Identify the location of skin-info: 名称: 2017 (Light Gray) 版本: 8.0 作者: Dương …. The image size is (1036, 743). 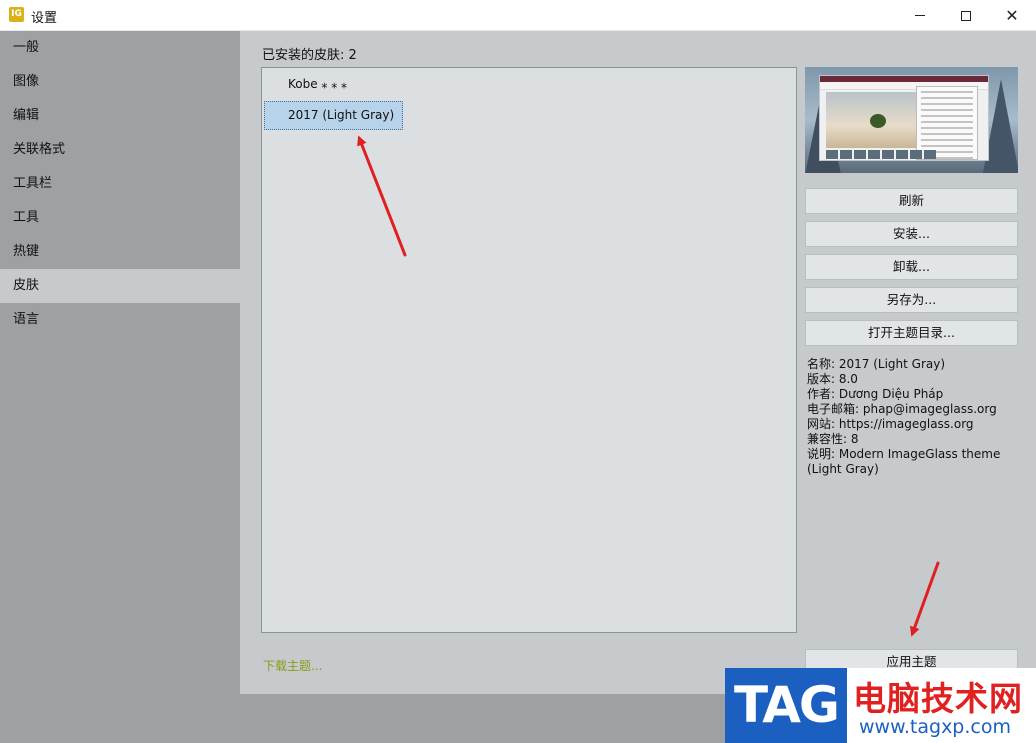
(914, 417).